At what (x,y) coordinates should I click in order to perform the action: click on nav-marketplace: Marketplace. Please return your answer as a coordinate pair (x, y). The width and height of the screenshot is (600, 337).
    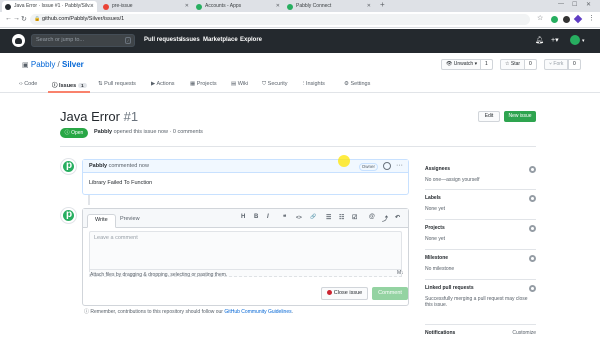
    Looking at the image, I should click on (220, 40).